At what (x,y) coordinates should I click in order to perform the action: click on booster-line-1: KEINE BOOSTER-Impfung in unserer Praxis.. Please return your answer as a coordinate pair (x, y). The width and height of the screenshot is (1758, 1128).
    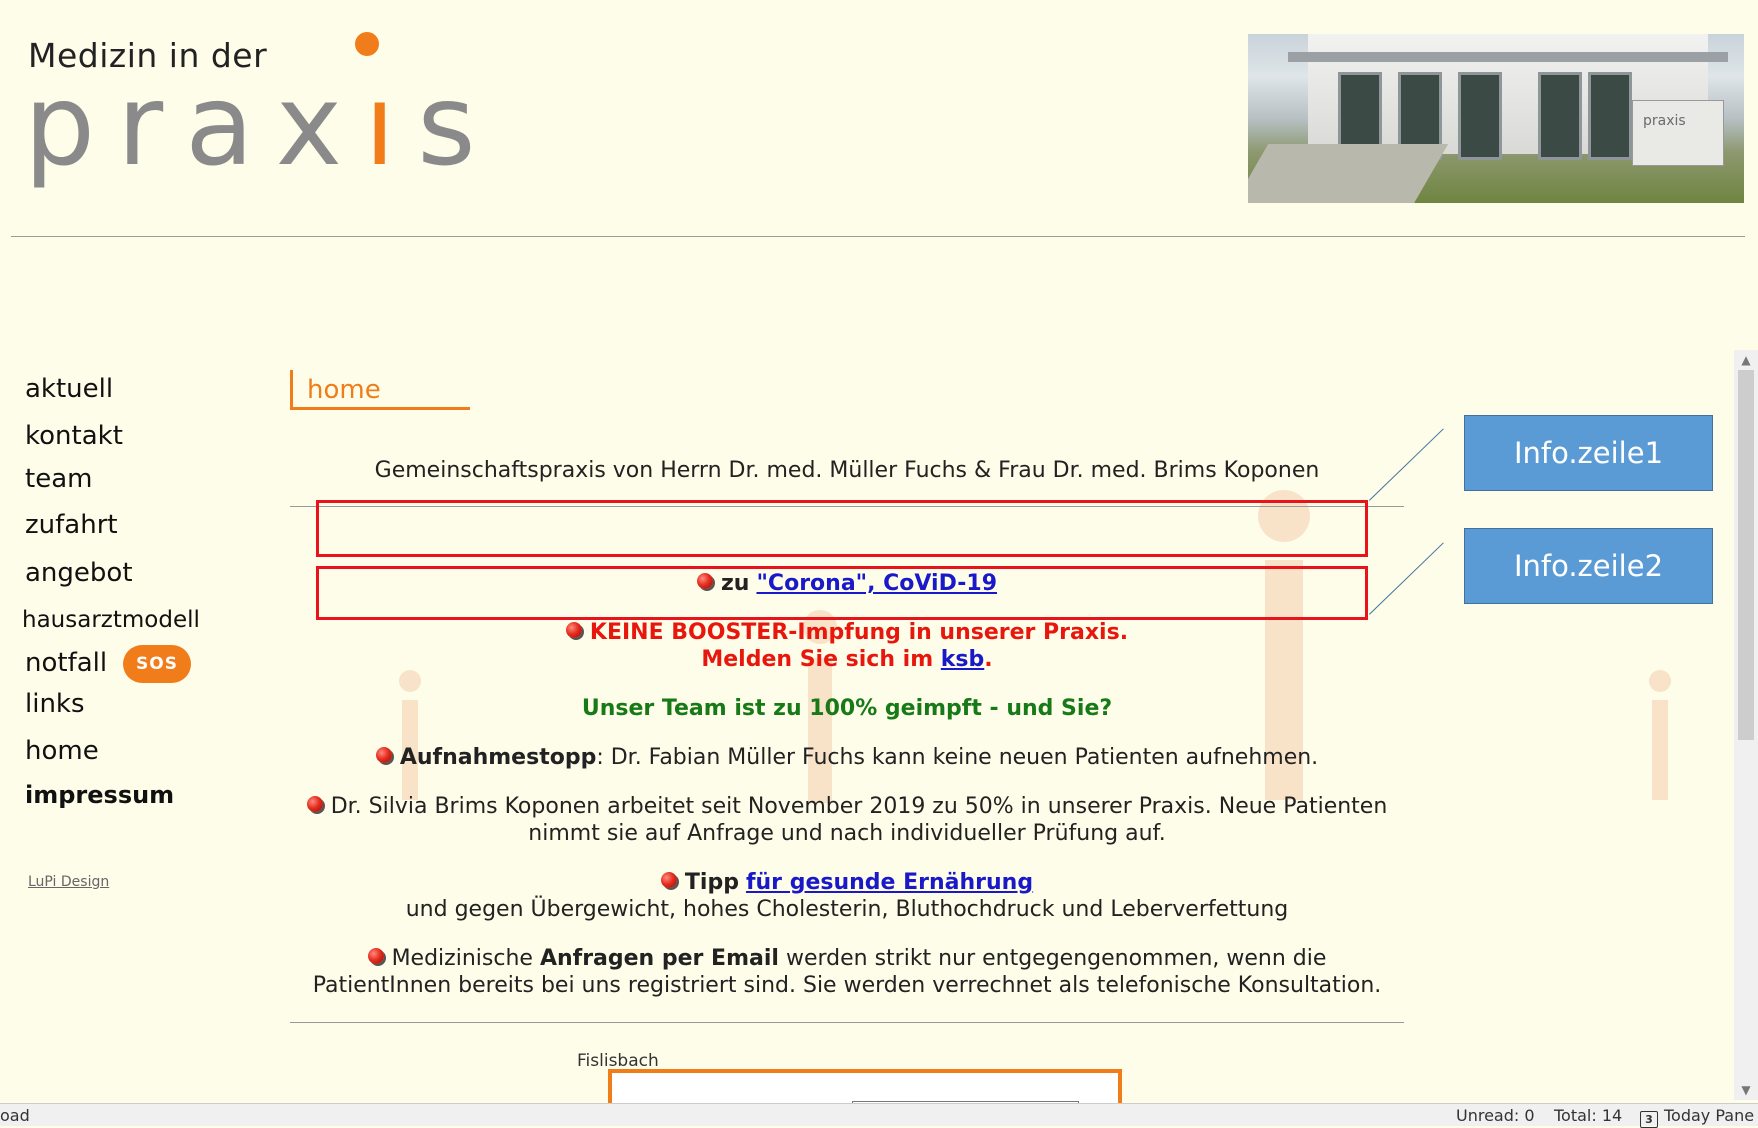
    Looking at the image, I should click on (847, 632).